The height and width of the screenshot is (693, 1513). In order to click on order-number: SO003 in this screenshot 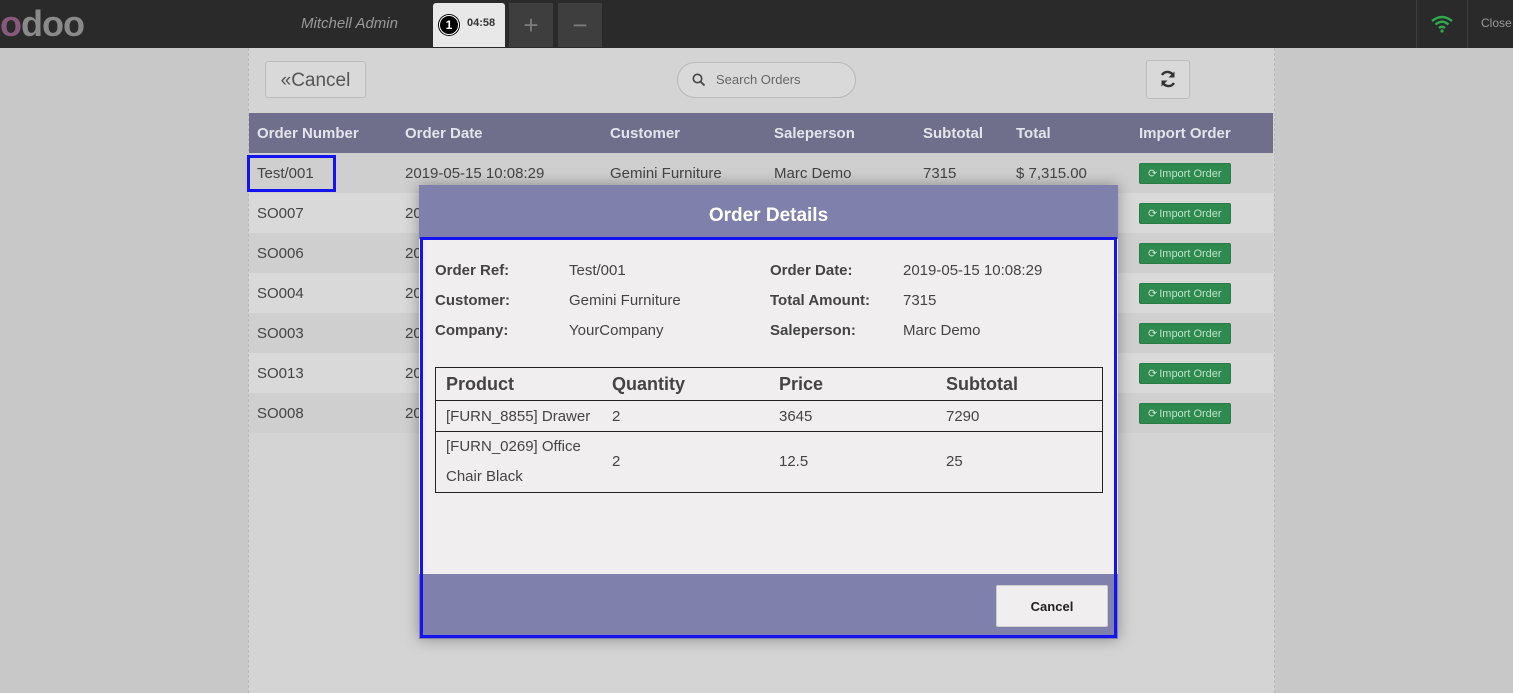, I will do `click(323, 333)`.